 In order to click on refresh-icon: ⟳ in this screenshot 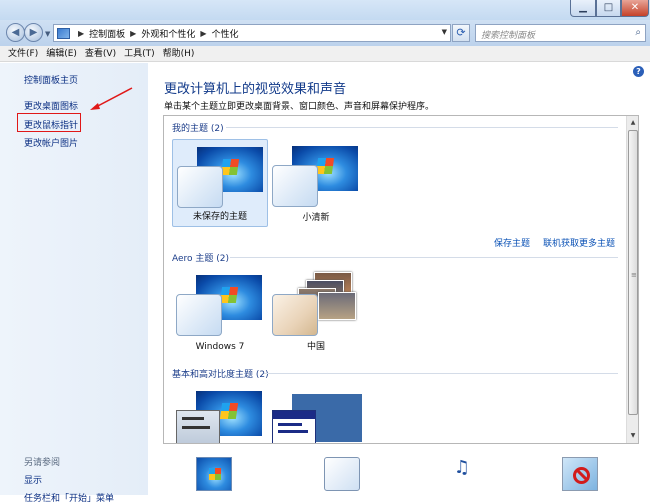, I will do `click(461, 33)`.